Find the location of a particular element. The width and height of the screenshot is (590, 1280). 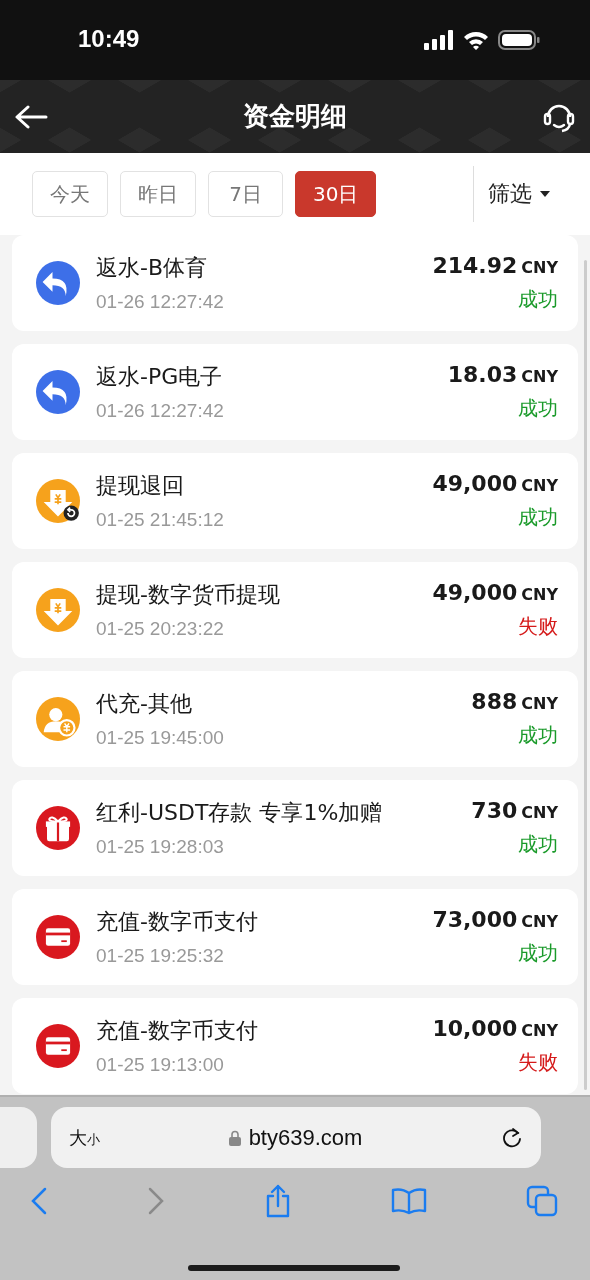

transaction-card: 提现退回 01-25 21:45:12 49,000 CNY 成功 is located at coordinates (295, 501).